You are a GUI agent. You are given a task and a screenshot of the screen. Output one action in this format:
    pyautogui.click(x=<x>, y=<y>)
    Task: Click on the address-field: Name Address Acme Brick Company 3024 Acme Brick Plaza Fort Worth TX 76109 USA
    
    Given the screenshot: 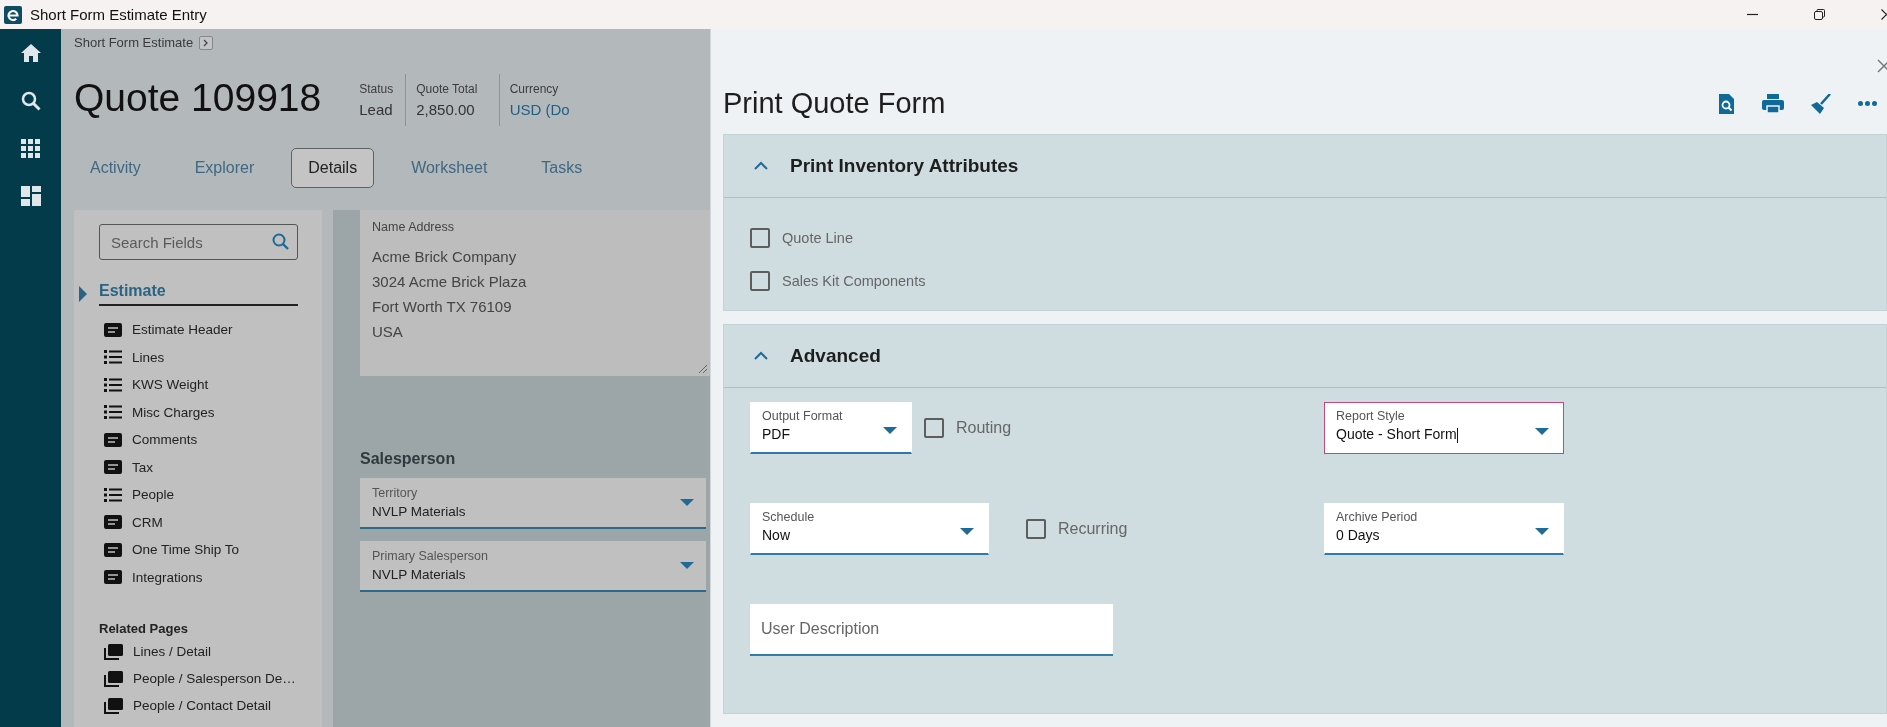 What is the action you would take?
    pyautogui.click(x=535, y=293)
    